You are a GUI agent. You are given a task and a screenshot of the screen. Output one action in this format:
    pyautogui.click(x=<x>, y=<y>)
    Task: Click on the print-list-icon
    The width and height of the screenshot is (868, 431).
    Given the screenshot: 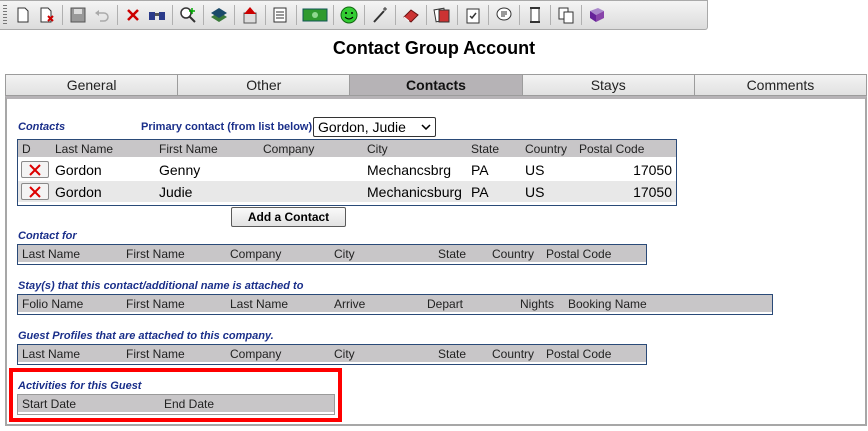 What is the action you would take?
    pyautogui.click(x=281, y=15)
    